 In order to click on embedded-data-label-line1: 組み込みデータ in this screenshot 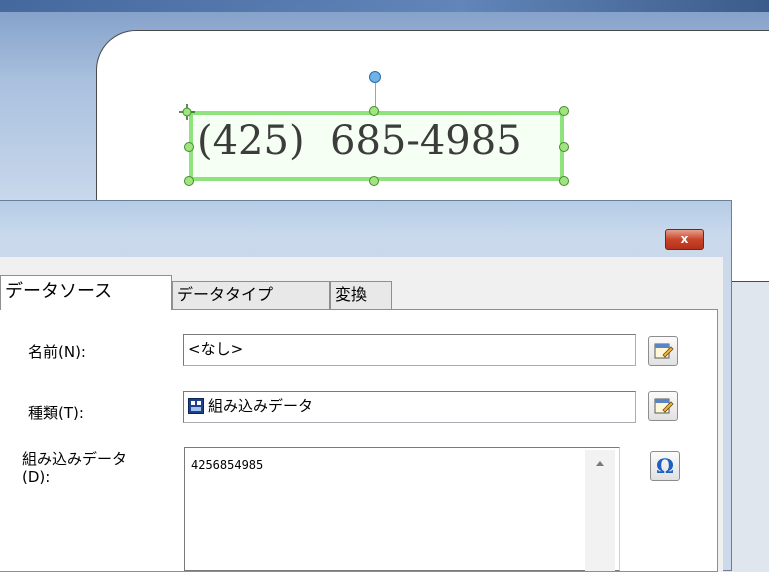, I will do `click(75, 459)`.